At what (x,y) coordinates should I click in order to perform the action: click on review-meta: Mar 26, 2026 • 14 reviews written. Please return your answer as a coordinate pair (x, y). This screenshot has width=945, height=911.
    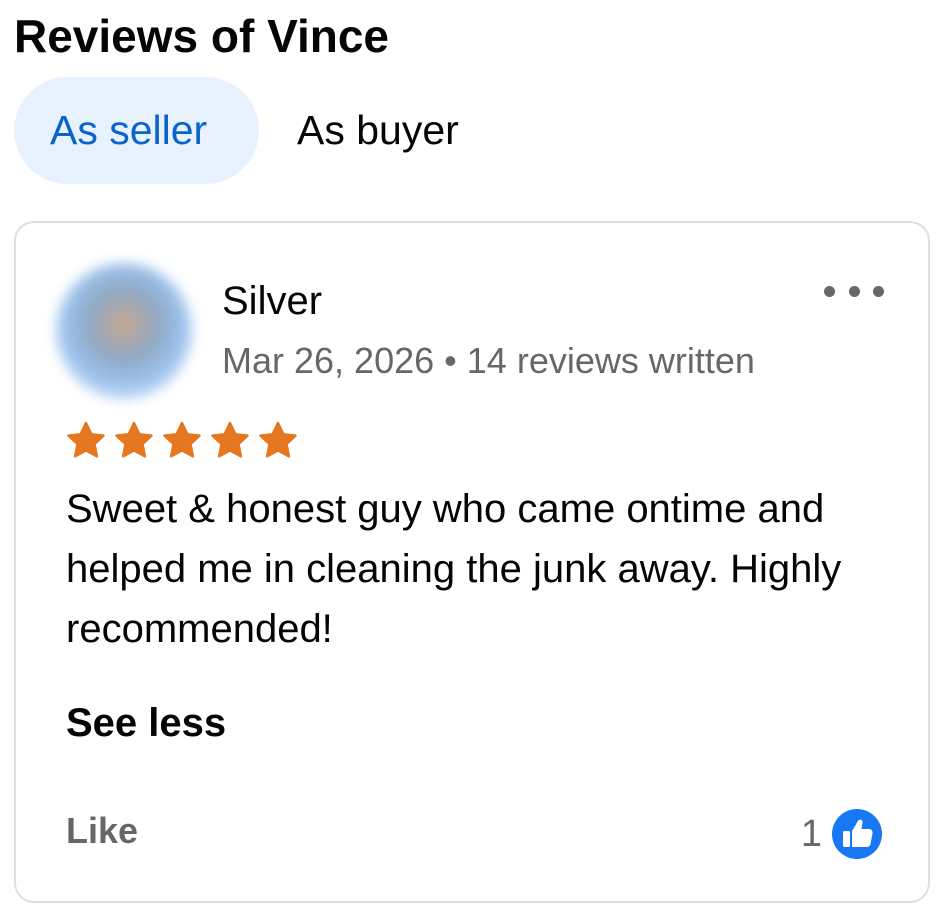
    Looking at the image, I should click on (488, 361).